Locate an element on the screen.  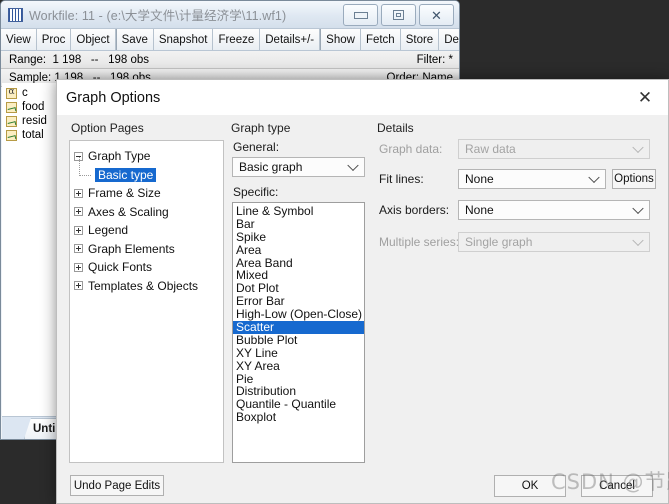
maximize-button is located at coordinates (398, 15).